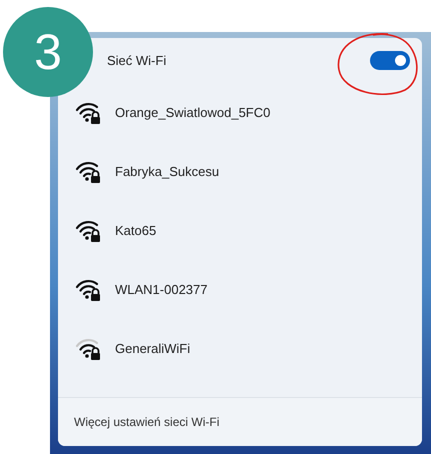 Image resolution: width=431 pixels, height=454 pixels. I want to click on more-settings-link: Więcej ustawień sieci Wi-Fi, so click(147, 422).